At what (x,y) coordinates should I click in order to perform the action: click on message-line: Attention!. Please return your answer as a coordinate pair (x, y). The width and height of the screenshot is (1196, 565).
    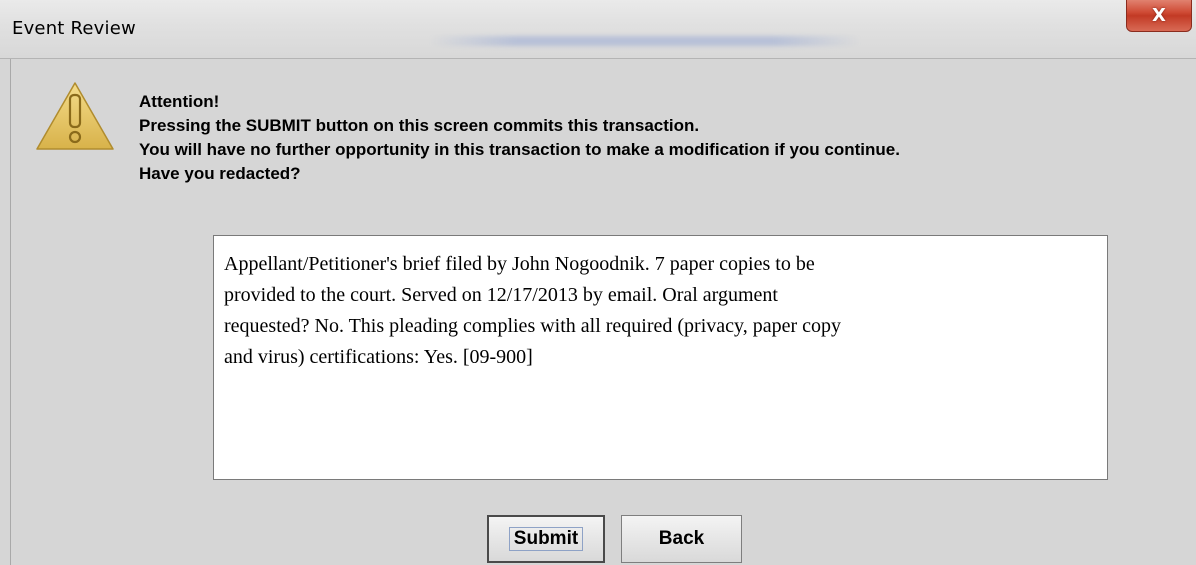
    Looking at the image, I should click on (179, 101).